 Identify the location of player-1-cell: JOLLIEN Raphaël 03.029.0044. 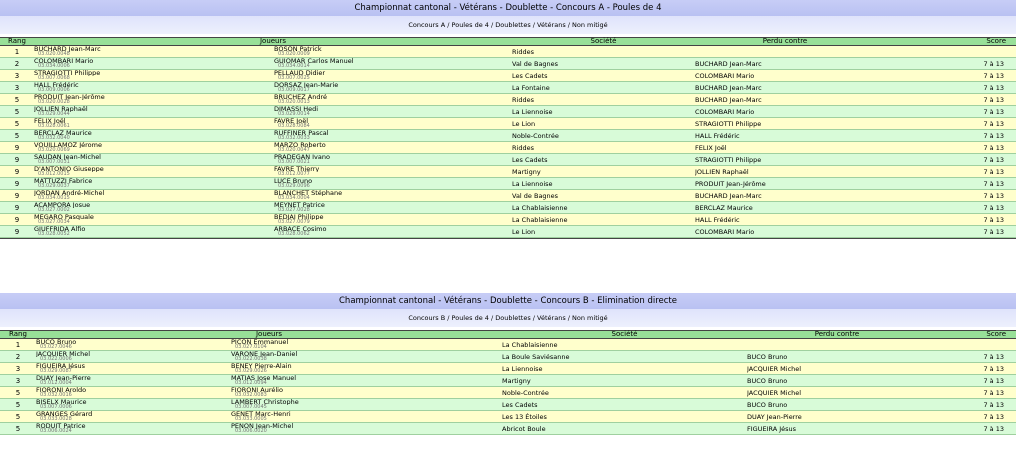
(154, 111).